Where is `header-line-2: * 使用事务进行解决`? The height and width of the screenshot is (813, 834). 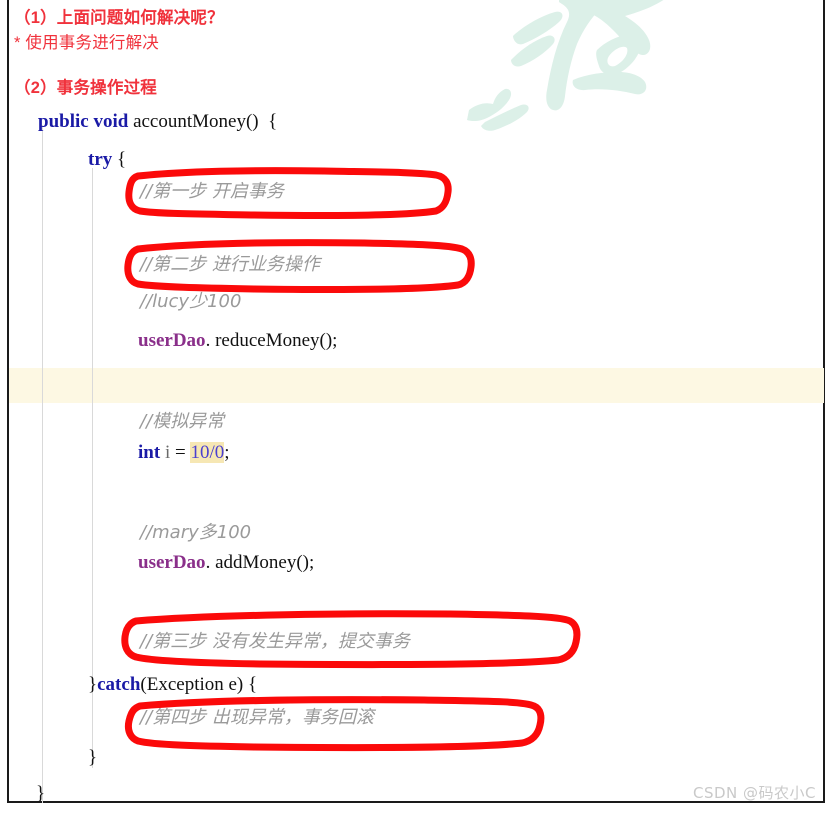
header-line-2: * 使用事务进行解决 is located at coordinates (87, 43).